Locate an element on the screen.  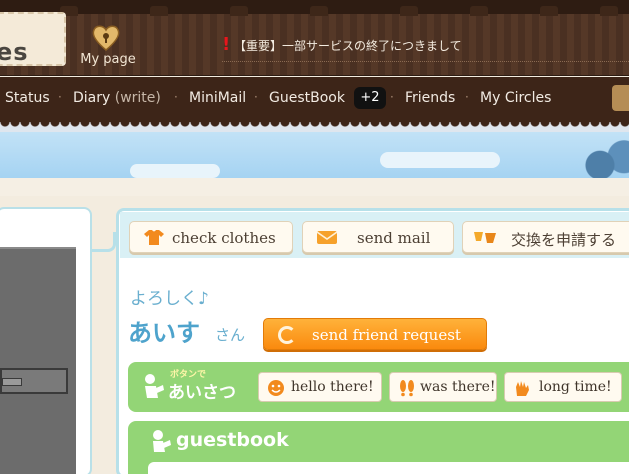
header-silhouette is located at coordinates (314, 8).